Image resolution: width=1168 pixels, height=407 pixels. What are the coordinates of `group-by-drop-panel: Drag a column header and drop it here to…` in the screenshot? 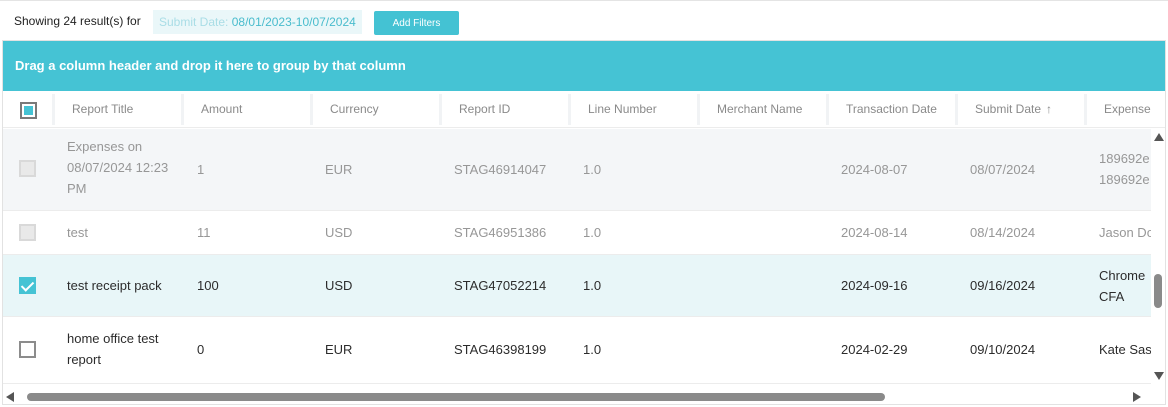 It's located at (584, 66).